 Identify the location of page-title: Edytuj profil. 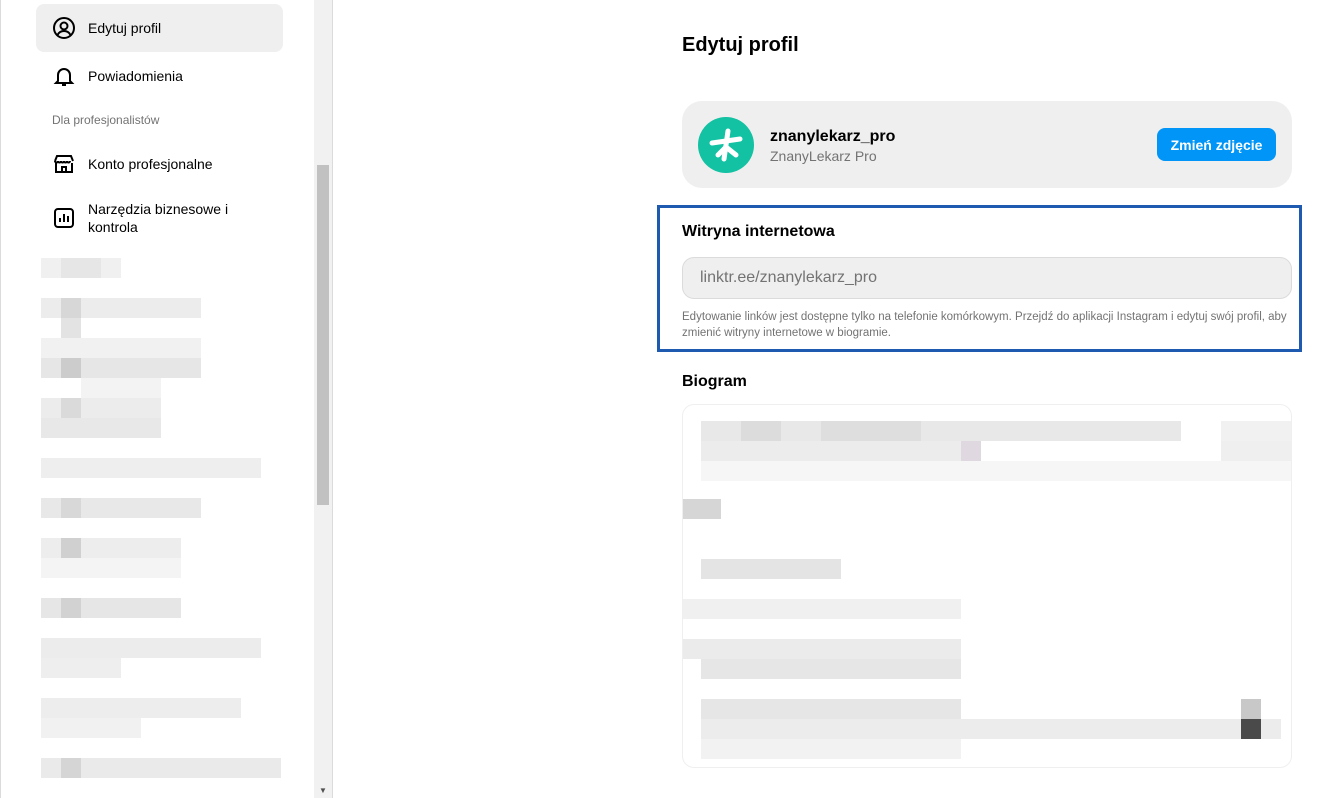
(740, 45).